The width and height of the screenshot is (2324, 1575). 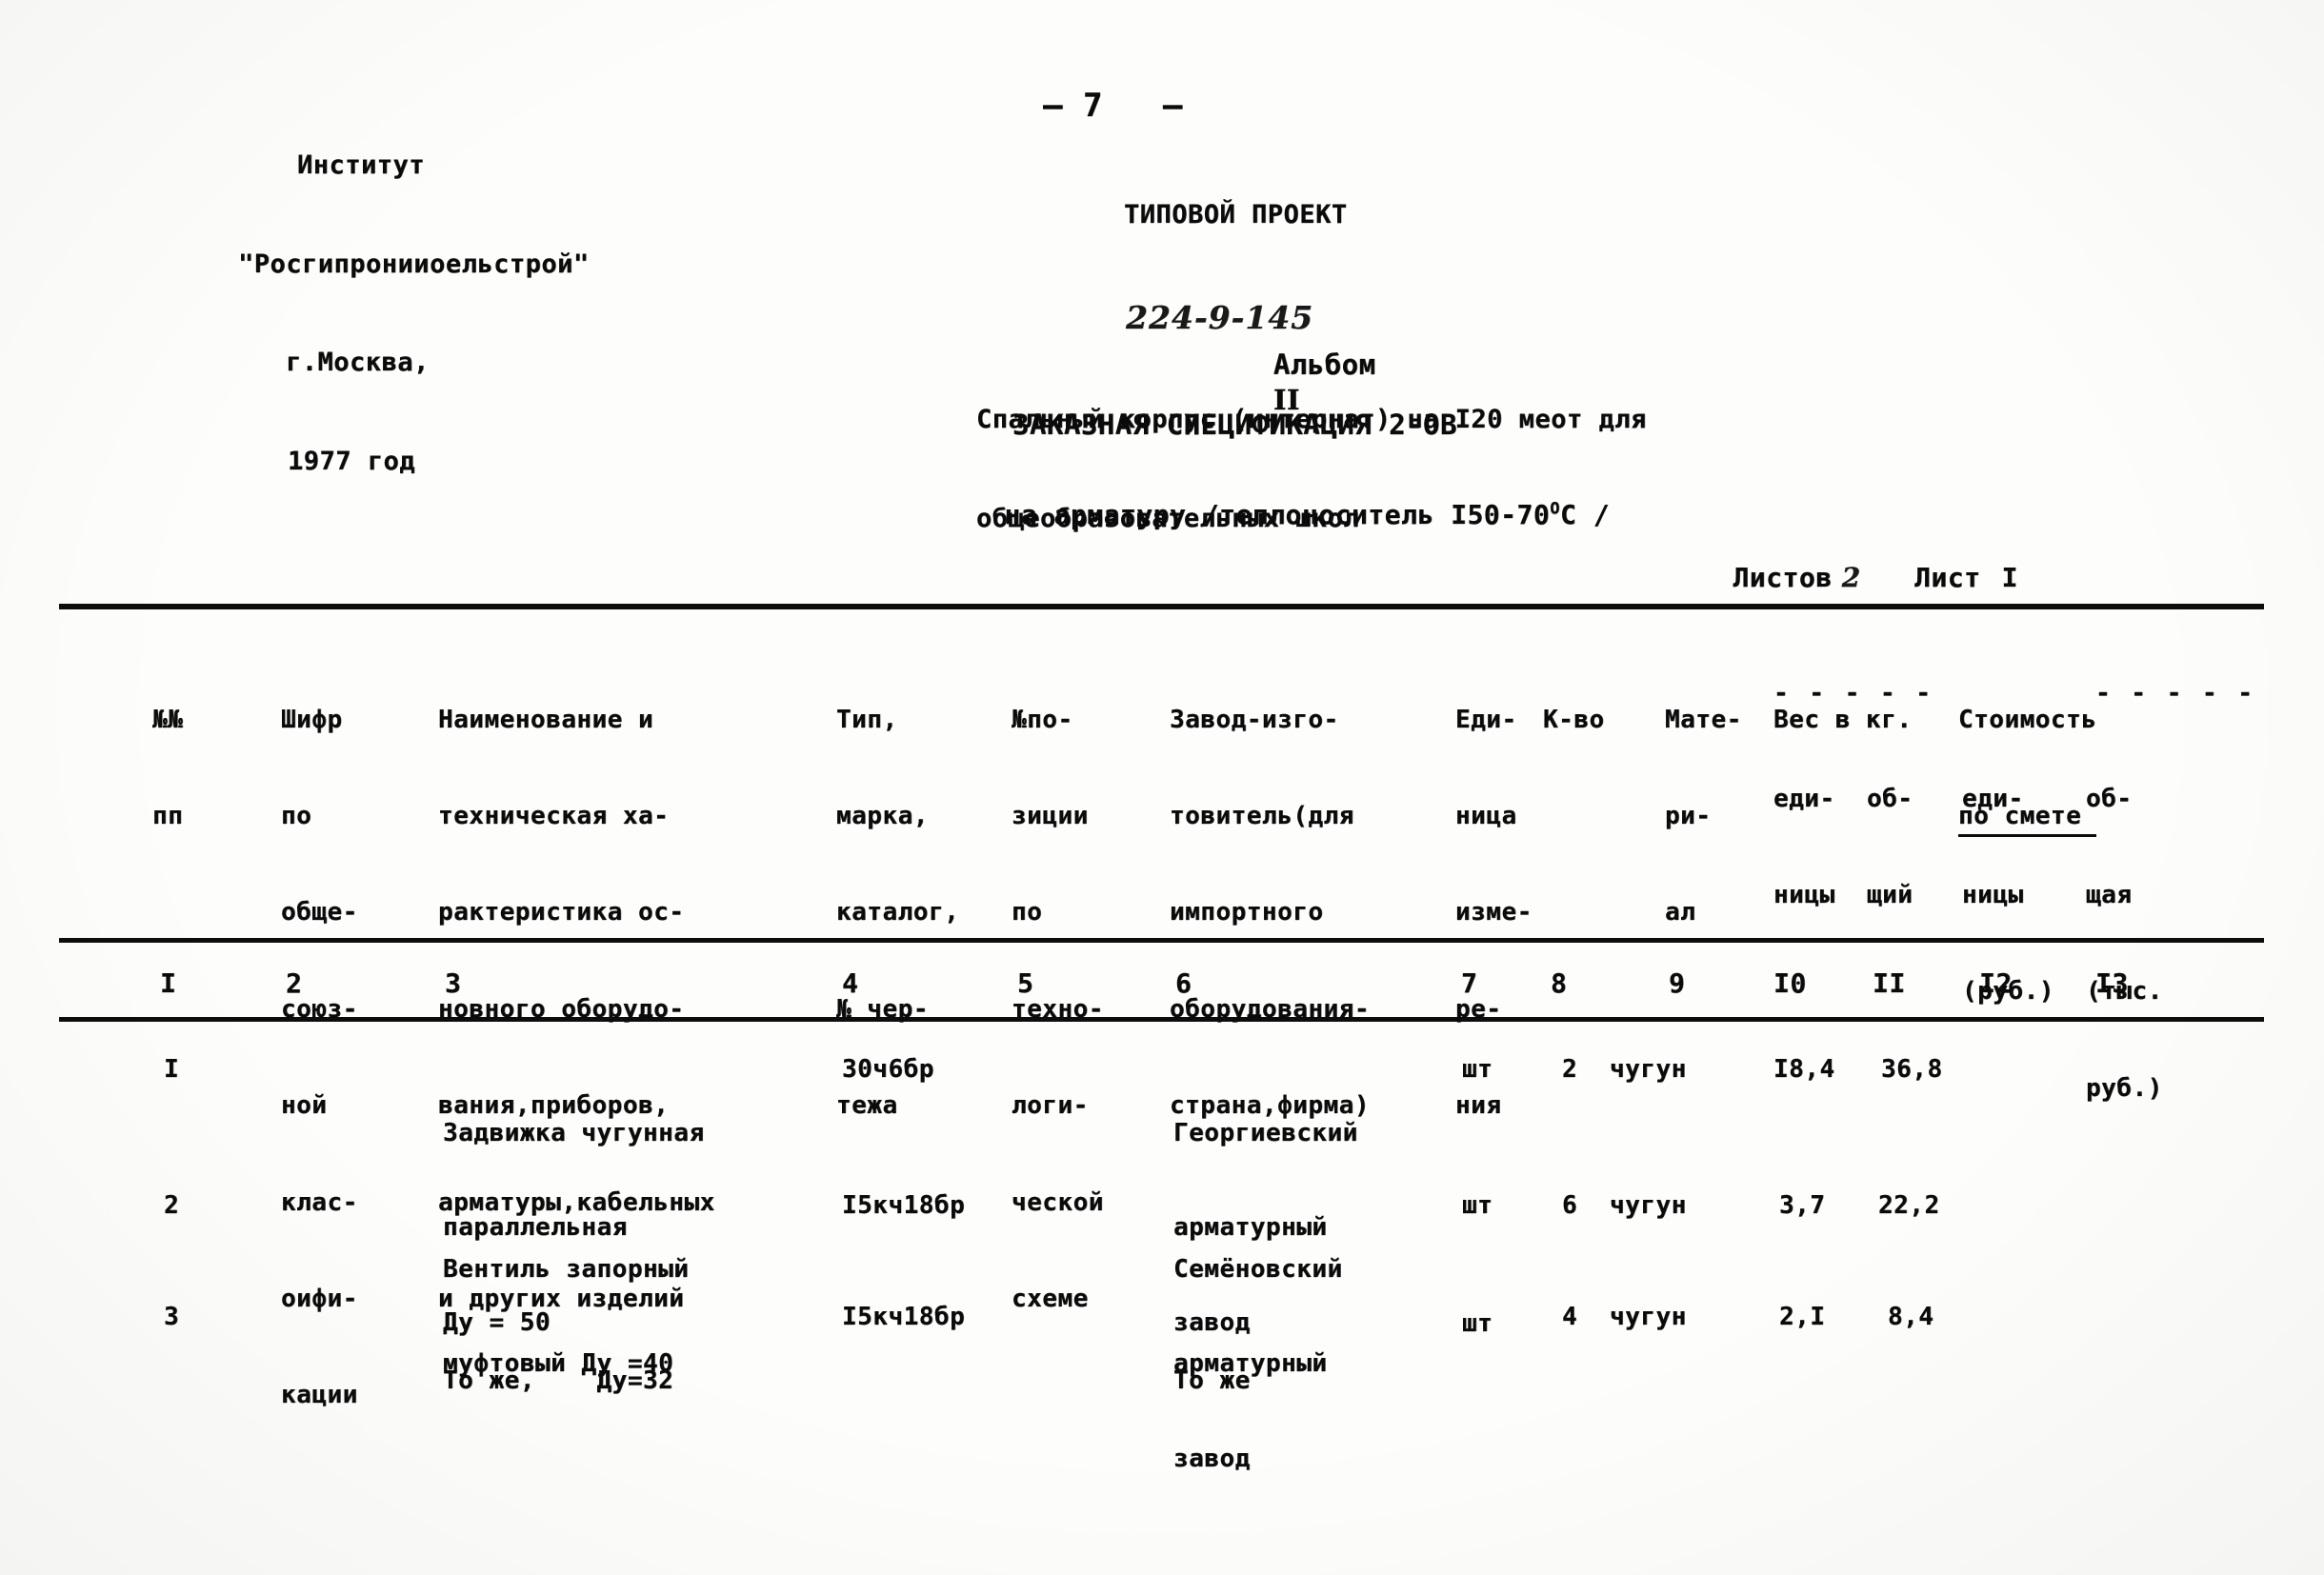 What do you see at coordinates (1802, 1205) in the screenshot?
I see `row-2-weight-unit: 3,7` at bounding box center [1802, 1205].